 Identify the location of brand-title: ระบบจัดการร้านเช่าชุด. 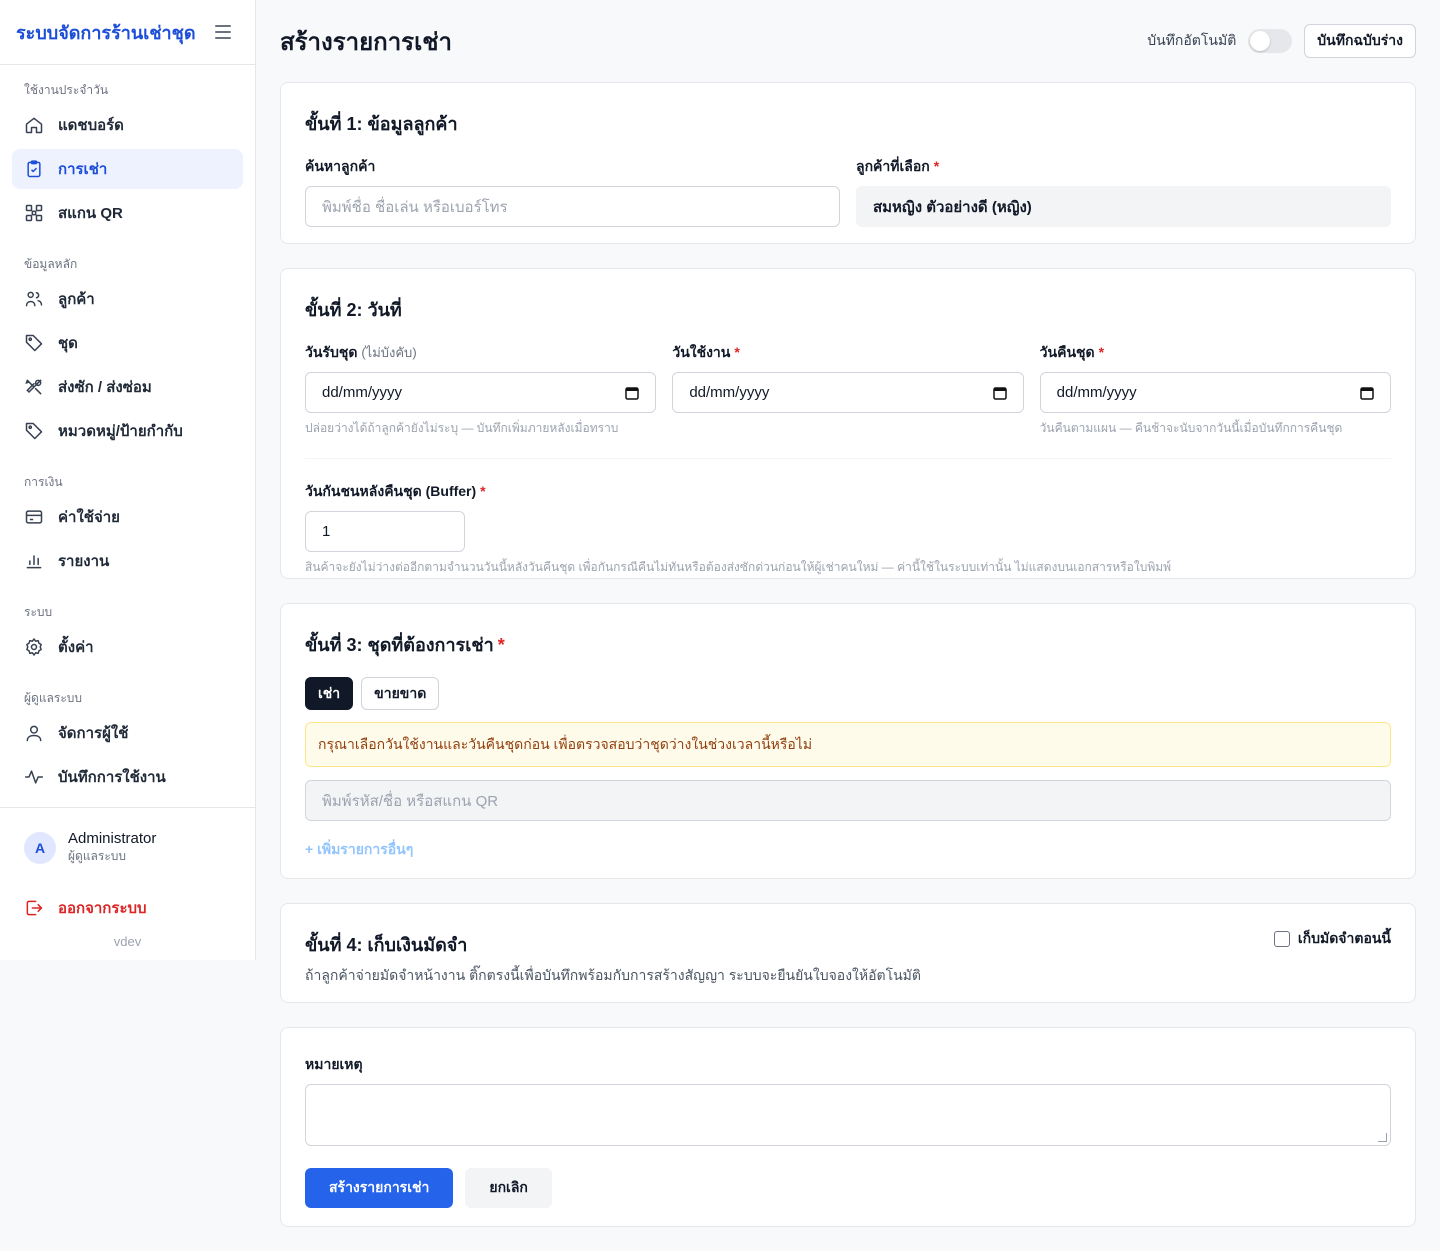
(106, 32).